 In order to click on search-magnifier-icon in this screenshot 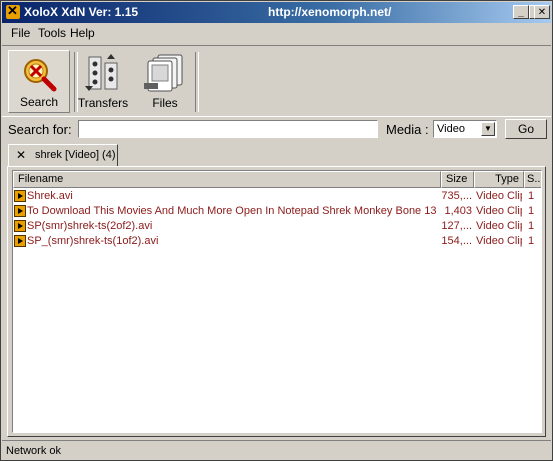, I will do `click(40, 75)`.